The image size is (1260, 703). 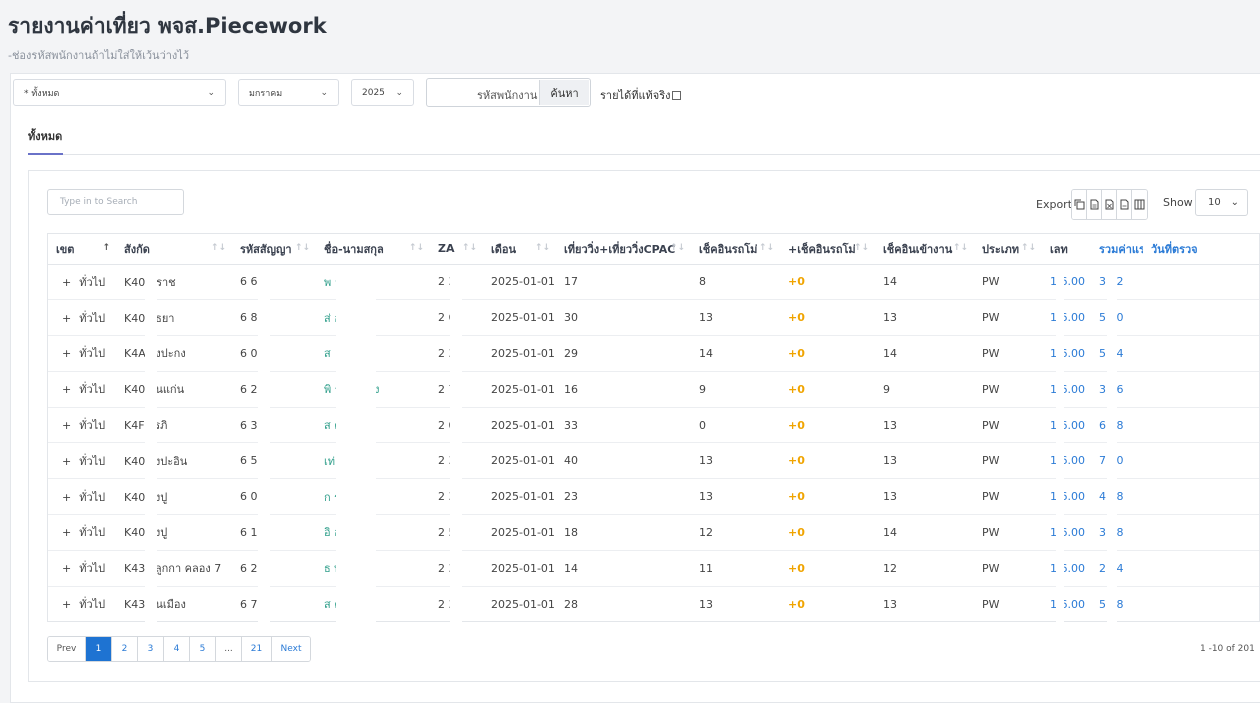 I want to click on table-cell-unit: K43 อนเมือง, so click(x=155, y=605).